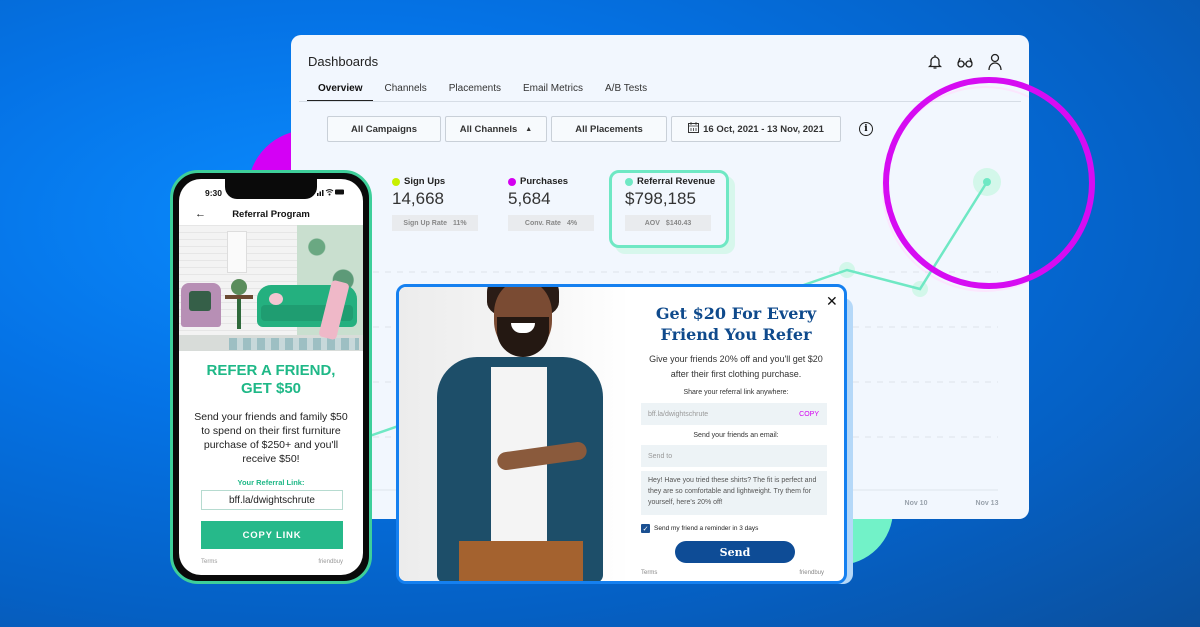 This screenshot has height=627, width=1200. What do you see at coordinates (645, 528) in the screenshot?
I see `reminder-checkbox: ✓` at bounding box center [645, 528].